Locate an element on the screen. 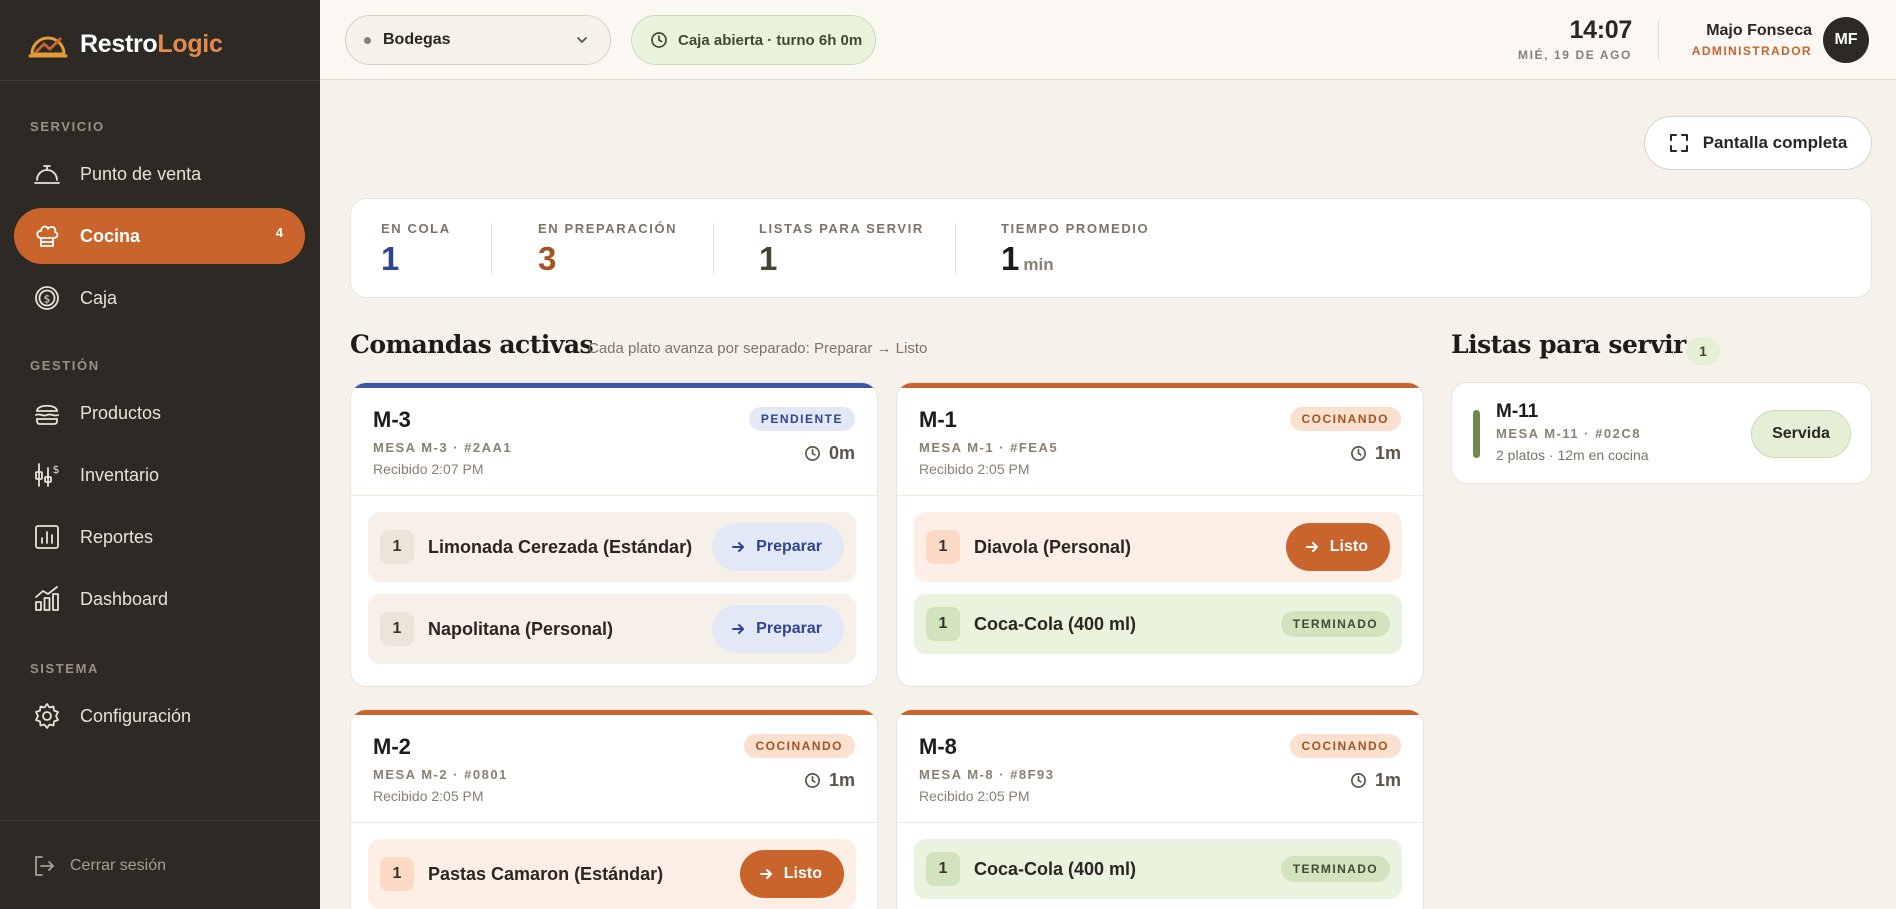 This screenshot has width=1896, height=909. branch-select: Bodegas is located at coordinates (478, 40).